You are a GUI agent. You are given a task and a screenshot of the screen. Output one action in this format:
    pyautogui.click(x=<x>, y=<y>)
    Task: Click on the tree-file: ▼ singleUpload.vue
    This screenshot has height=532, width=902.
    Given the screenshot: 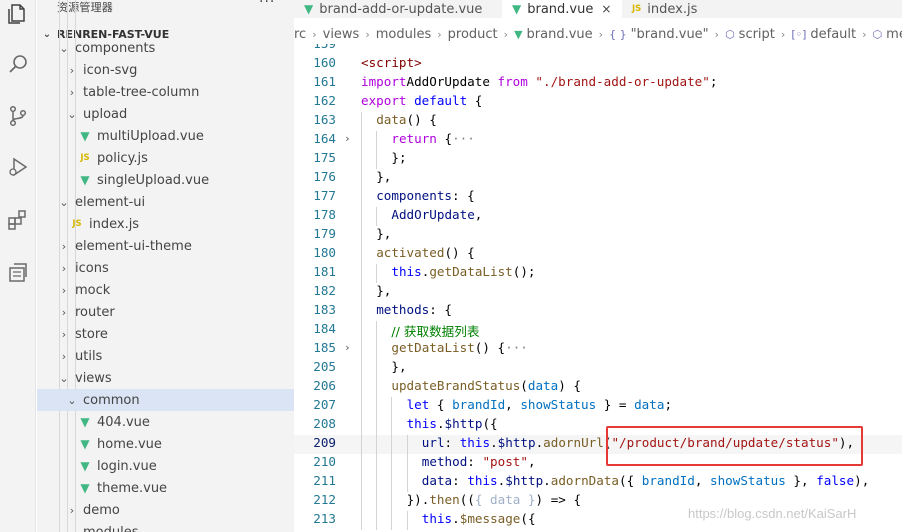 What is the action you would take?
    pyautogui.click(x=165, y=180)
    